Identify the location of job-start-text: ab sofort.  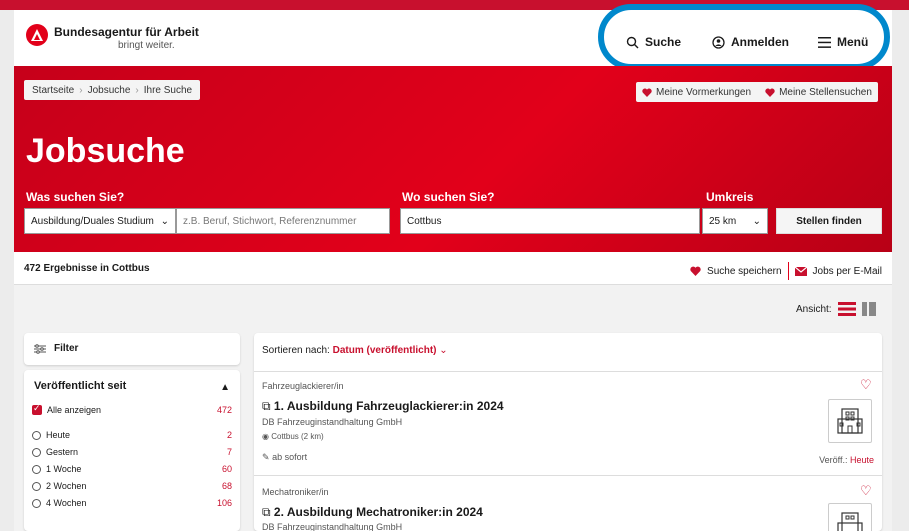
(290, 457).